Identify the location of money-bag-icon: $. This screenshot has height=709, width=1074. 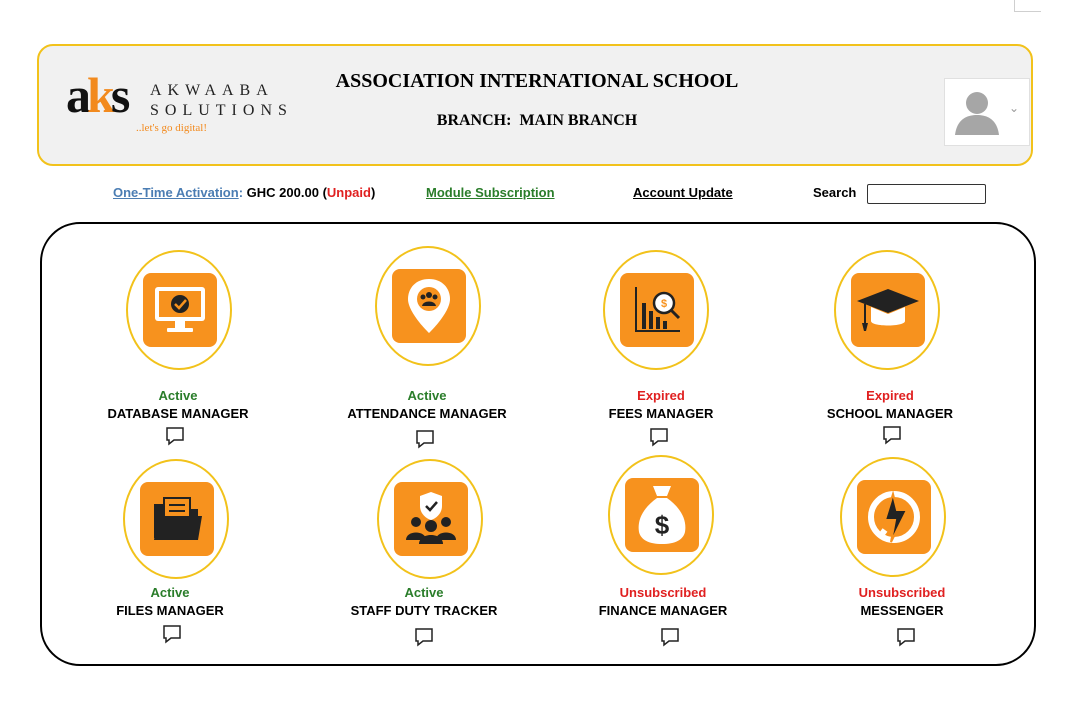
(662, 515).